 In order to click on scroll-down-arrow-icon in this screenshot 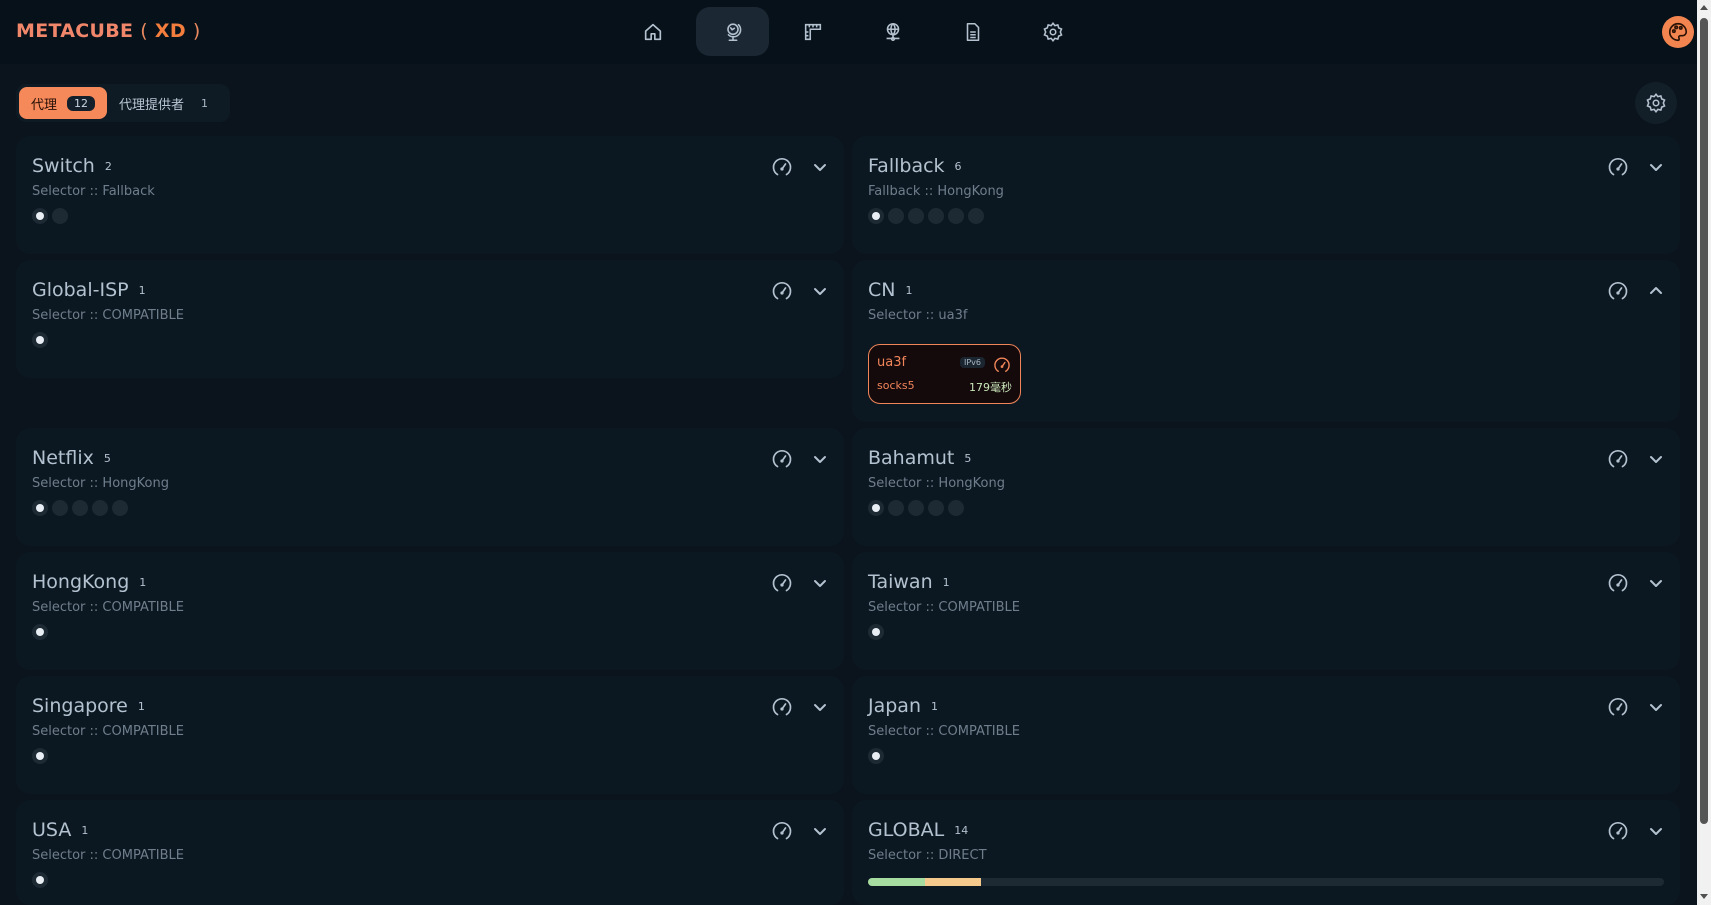, I will do `click(1704, 896)`.